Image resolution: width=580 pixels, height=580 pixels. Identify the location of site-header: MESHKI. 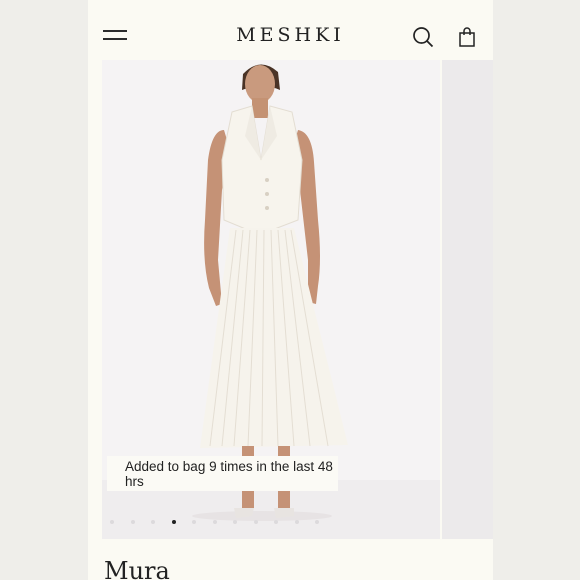
(290, 30).